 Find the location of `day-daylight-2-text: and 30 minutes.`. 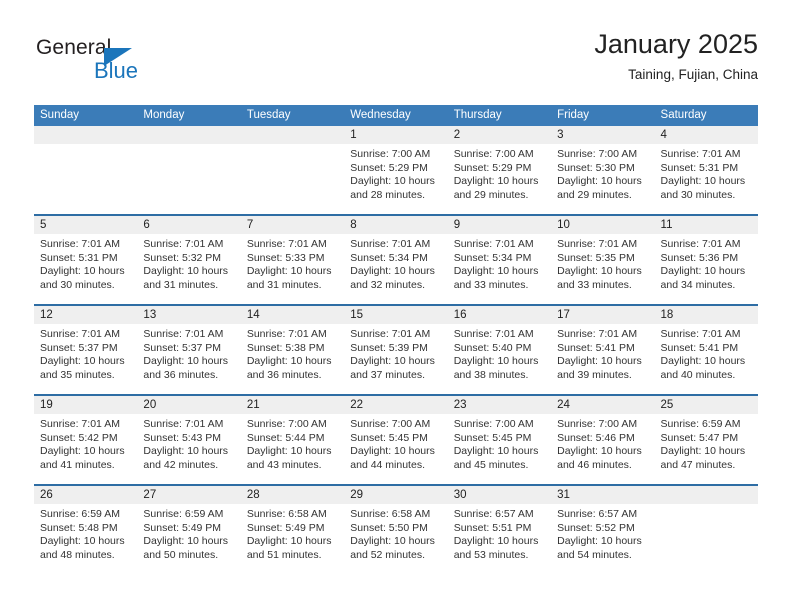

day-daylight-2-text: and 30 minutes. is located at coordinates (698, 194).